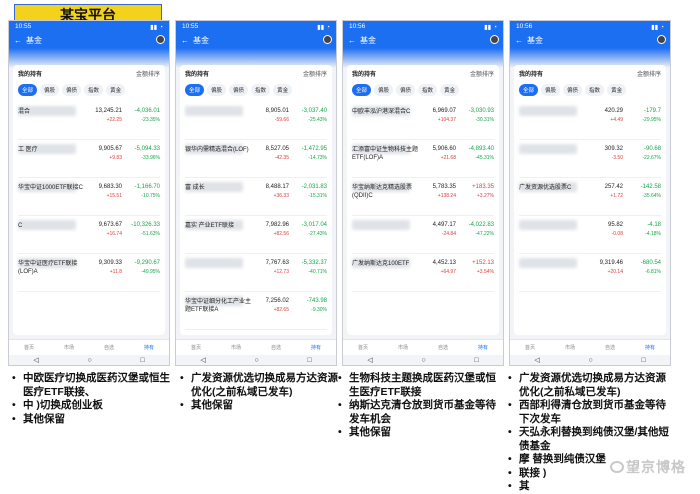 This screenshot has width=700, height=494. What do you see at coordinates (590, 159) in the screenshot?
I see `fund-row: 309.32 -3.50 -90.68 -22.67%` at bounding box center [590, 159].